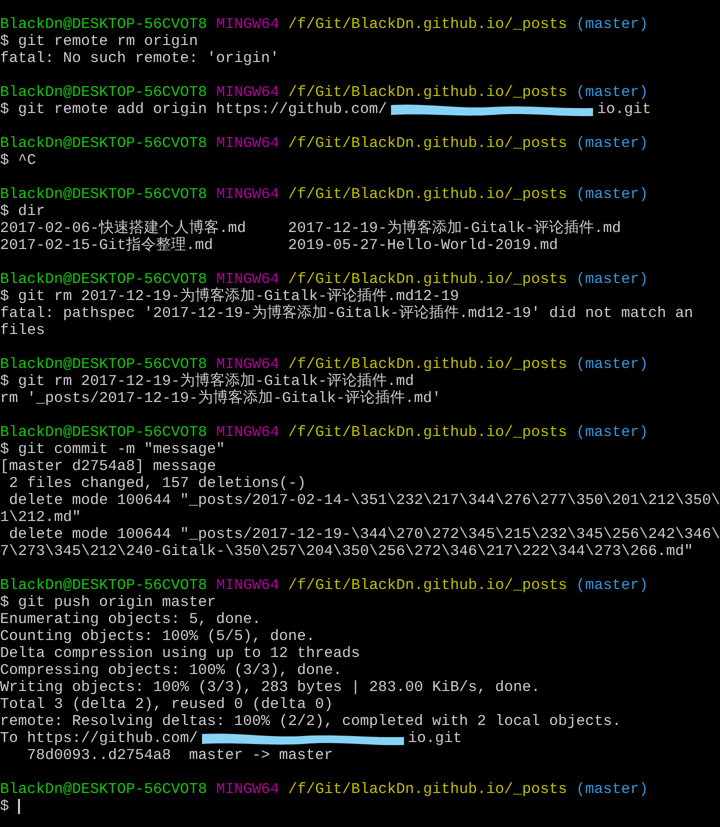  What do you see at coordinates (311, 721) in the screenshot?
I see `output-line: remote: Resolving deltas: 100% (2/2), completed with 2 local objects.` at bounding box center [311, 721].